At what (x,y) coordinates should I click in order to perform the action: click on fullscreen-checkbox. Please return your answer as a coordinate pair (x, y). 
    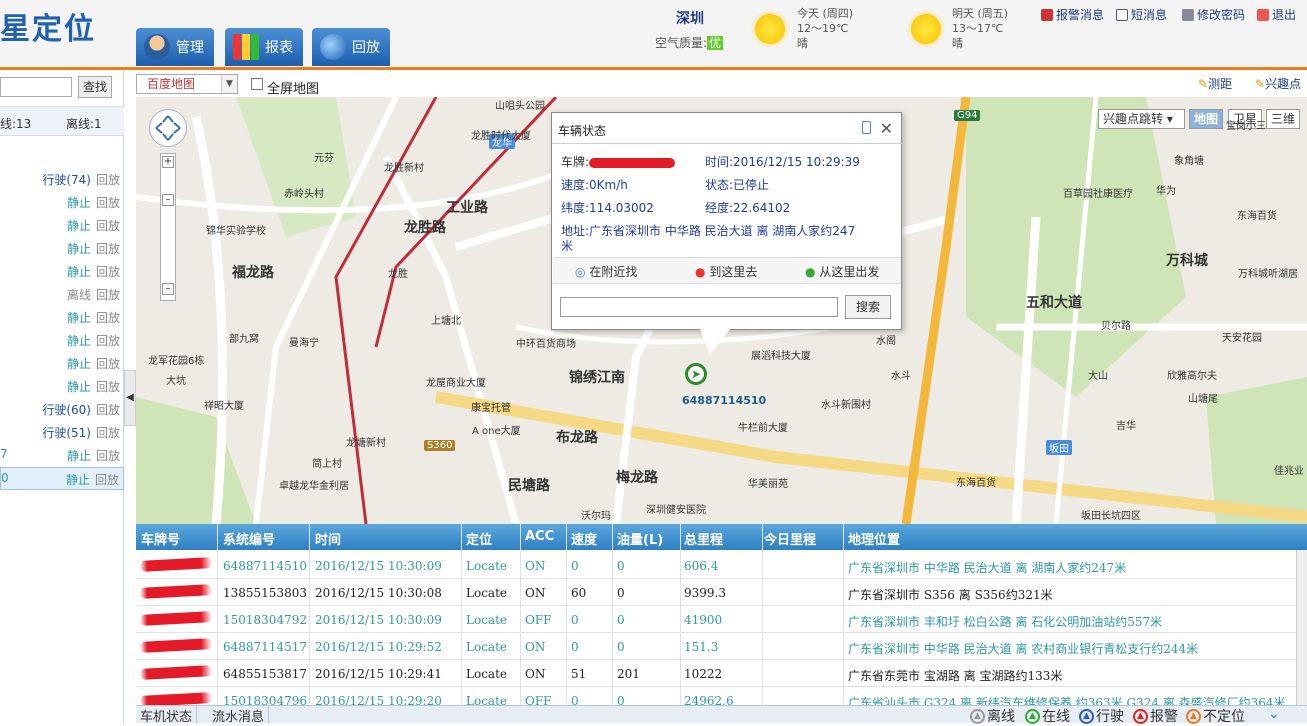
    Looking at the image, I should click on (257, 84).